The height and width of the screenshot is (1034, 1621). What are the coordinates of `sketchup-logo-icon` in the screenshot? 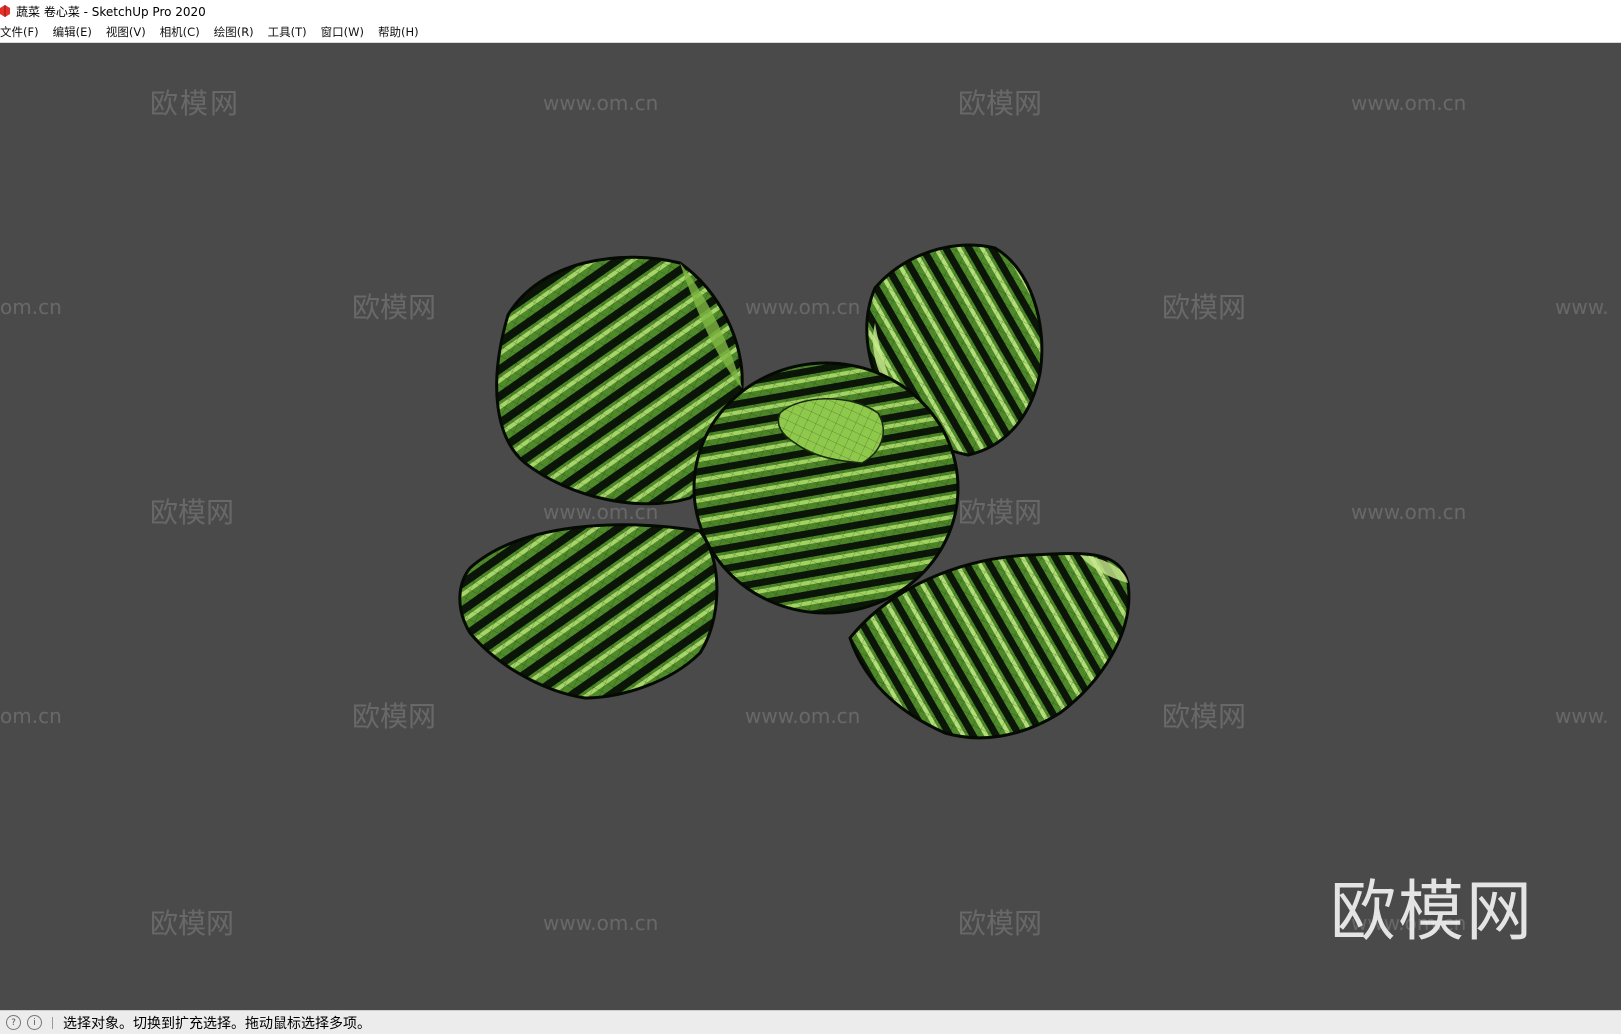 It's located at (5, 11).